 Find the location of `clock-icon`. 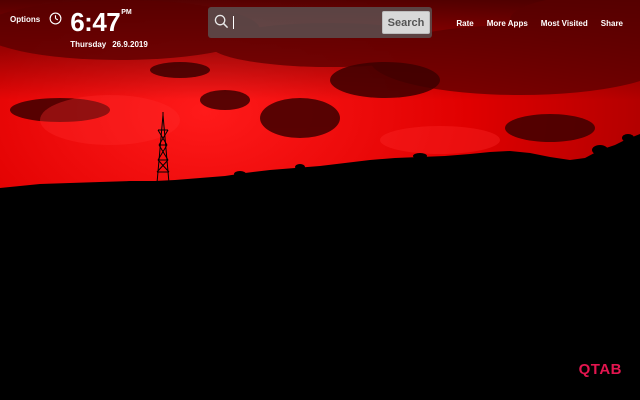

clock-icon is located at coordinates (55, 18).